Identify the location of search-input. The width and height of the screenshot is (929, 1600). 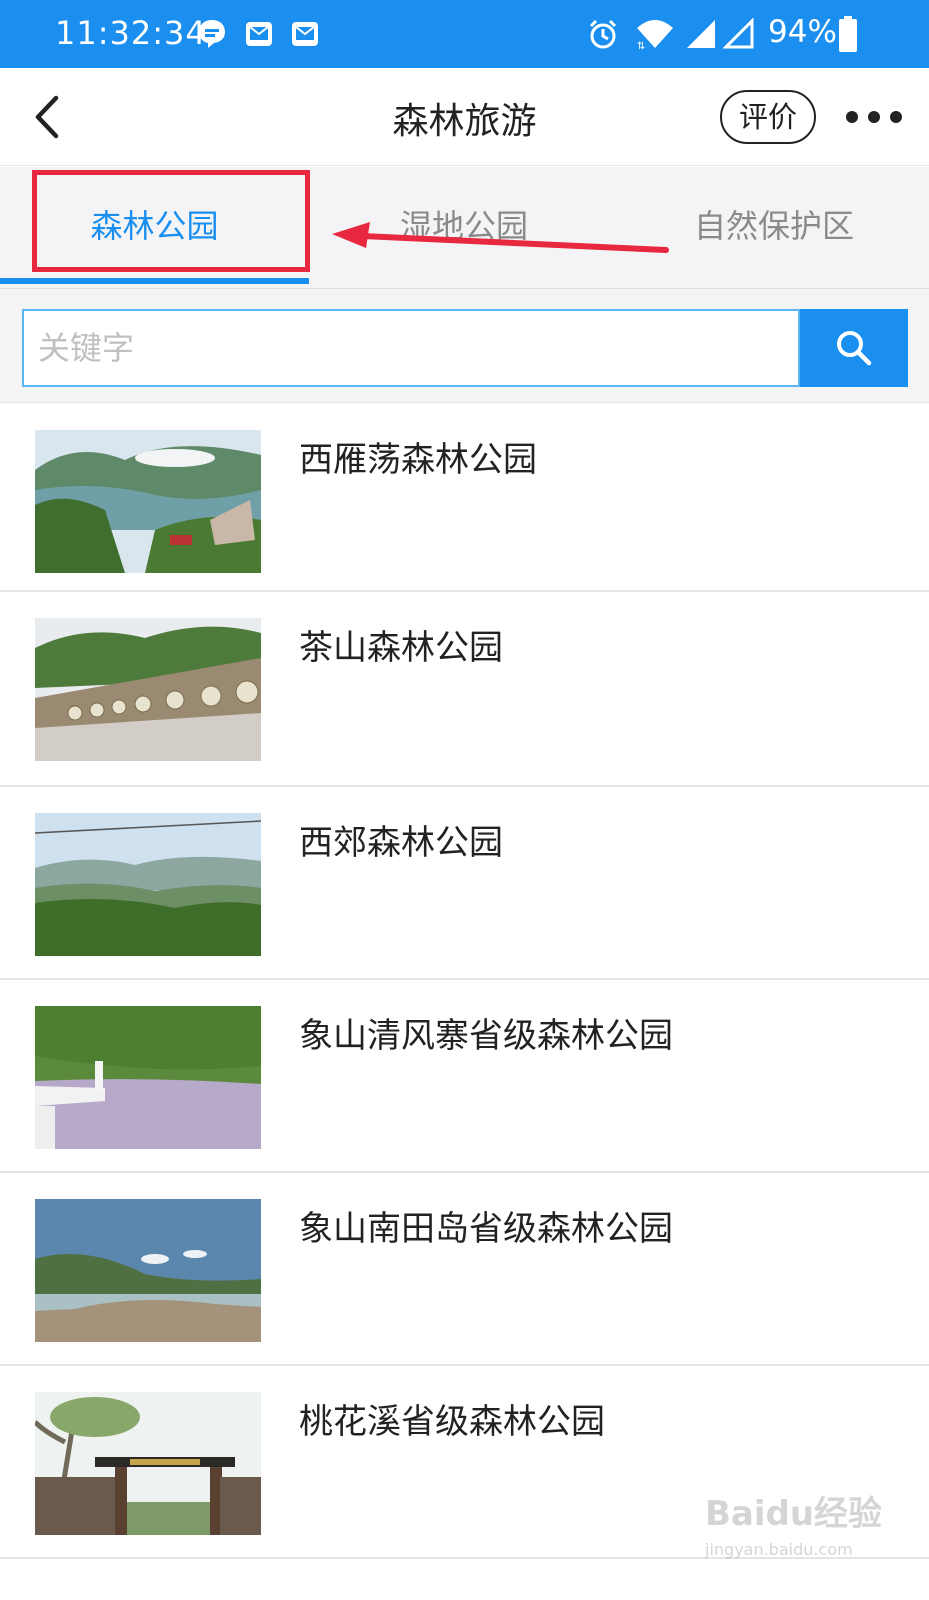
(411, 348).